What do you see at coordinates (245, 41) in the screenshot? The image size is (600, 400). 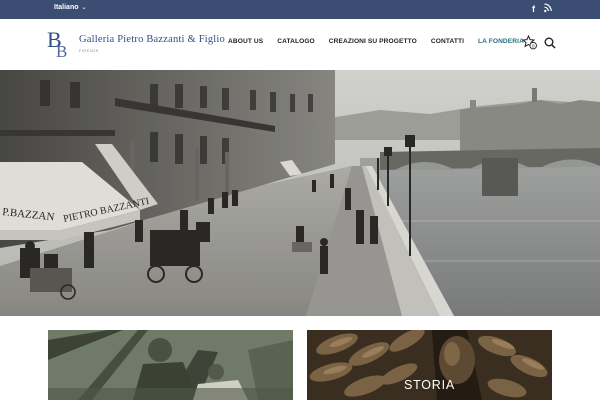 I see `nav-about-us: ABOUT US` at bounding box center [245, 41].